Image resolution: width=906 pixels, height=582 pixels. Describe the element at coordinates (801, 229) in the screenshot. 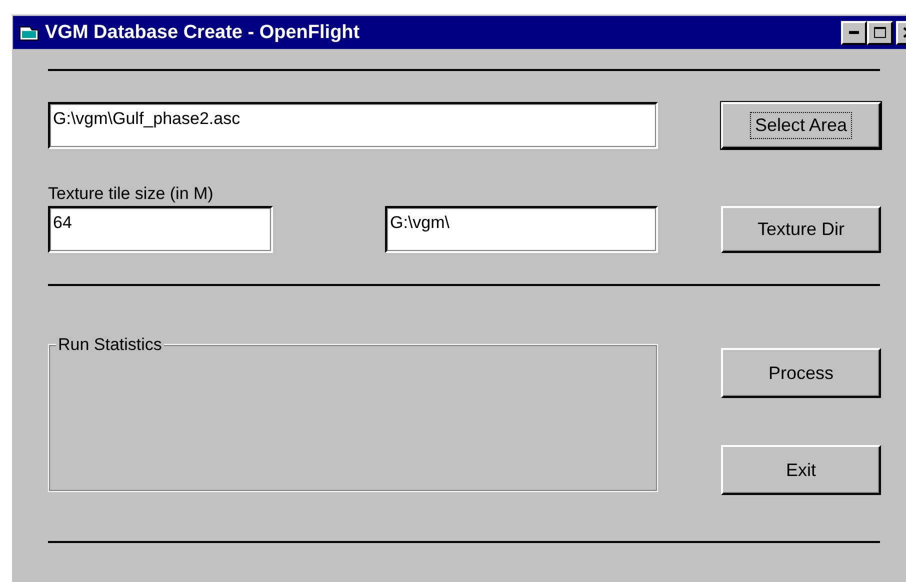

I see `texture-dir-button: Texture Dir` at that location.